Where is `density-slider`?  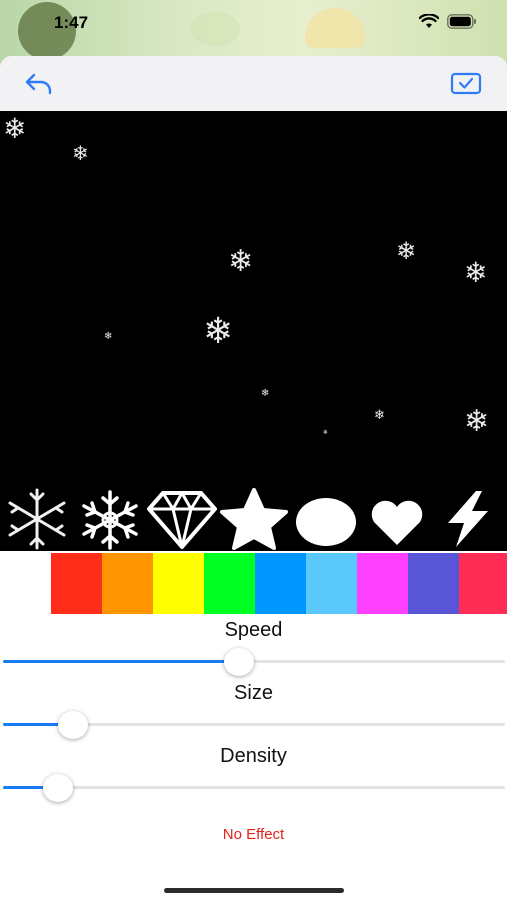
density-slider is located at coordinates (254, 787).